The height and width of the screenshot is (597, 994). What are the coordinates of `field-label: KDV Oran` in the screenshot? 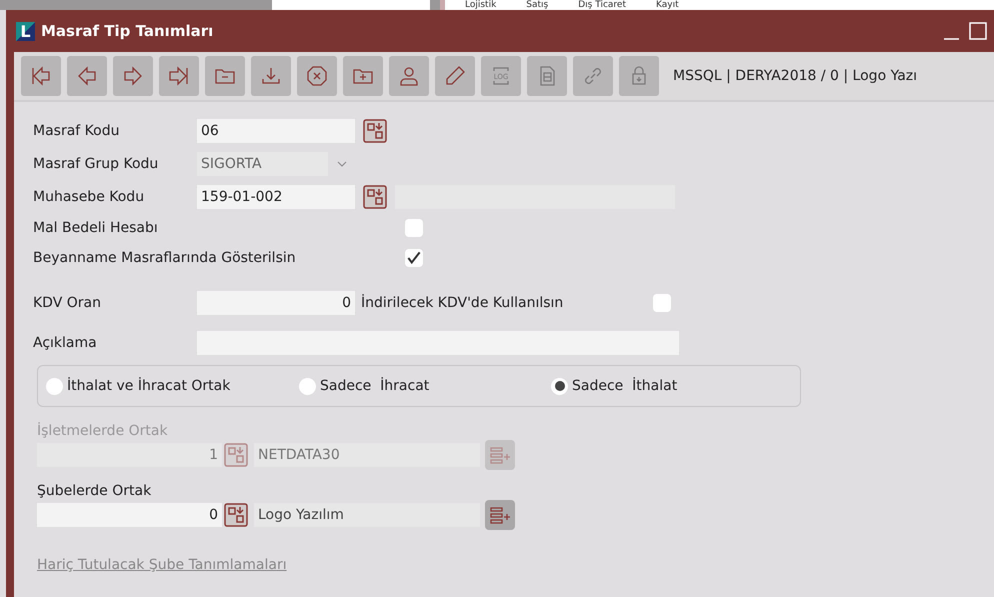 It's located at (67, 303).